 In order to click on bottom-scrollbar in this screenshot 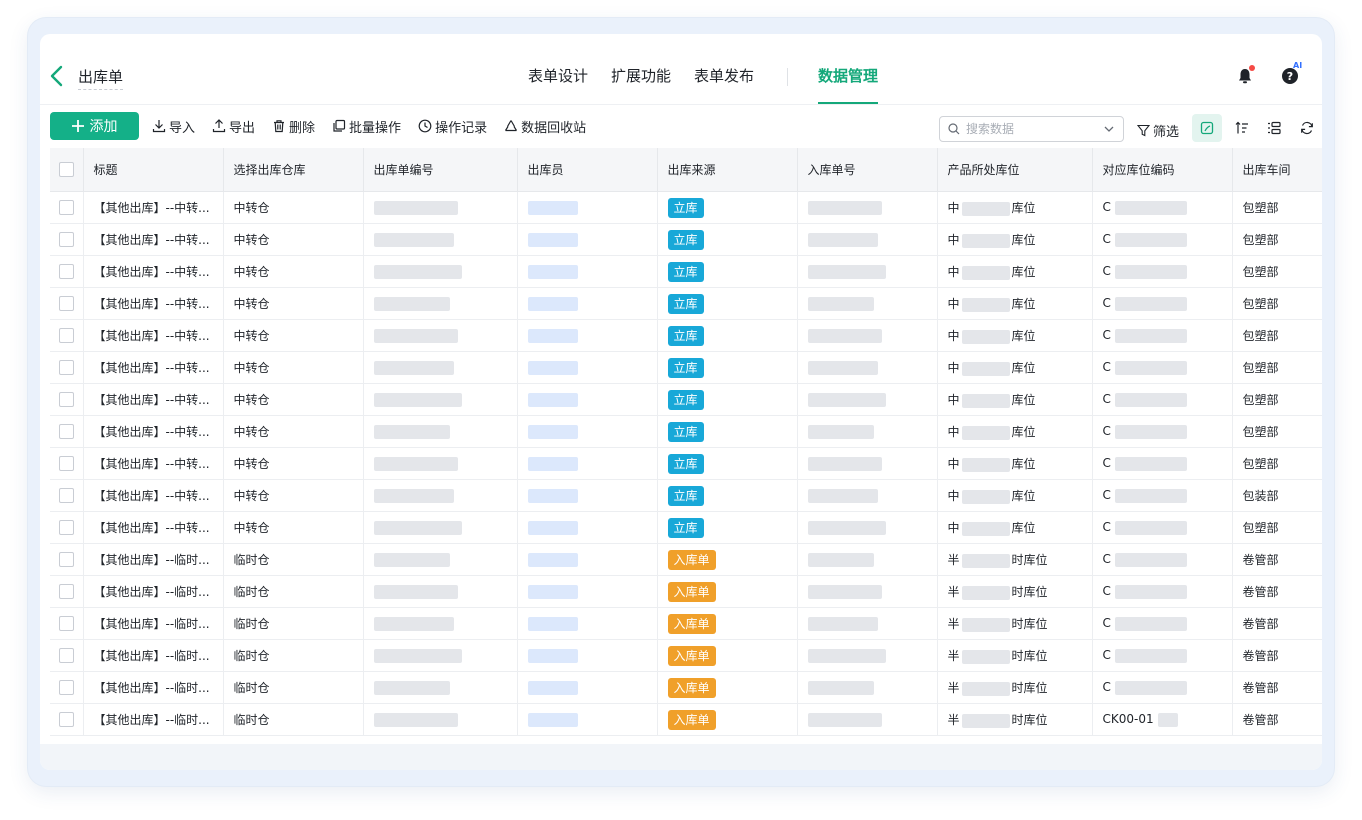, I will do `click(681, 757)`.